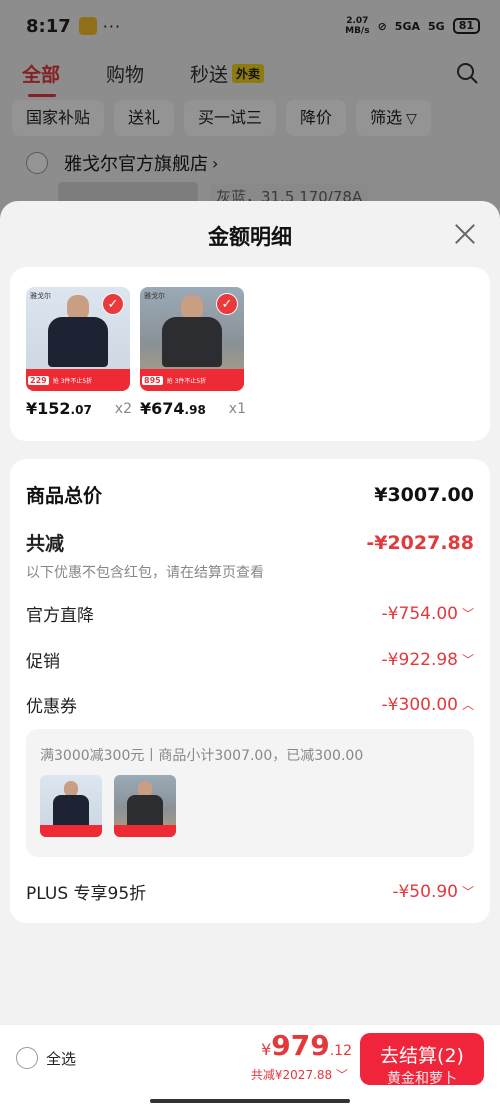 This screenshot has height=1111, width=500. I want to click on product-item: 雅戈尔 ✓ 895 抢 3件不止5折 ¥674.98 x1, so click(193, 352).